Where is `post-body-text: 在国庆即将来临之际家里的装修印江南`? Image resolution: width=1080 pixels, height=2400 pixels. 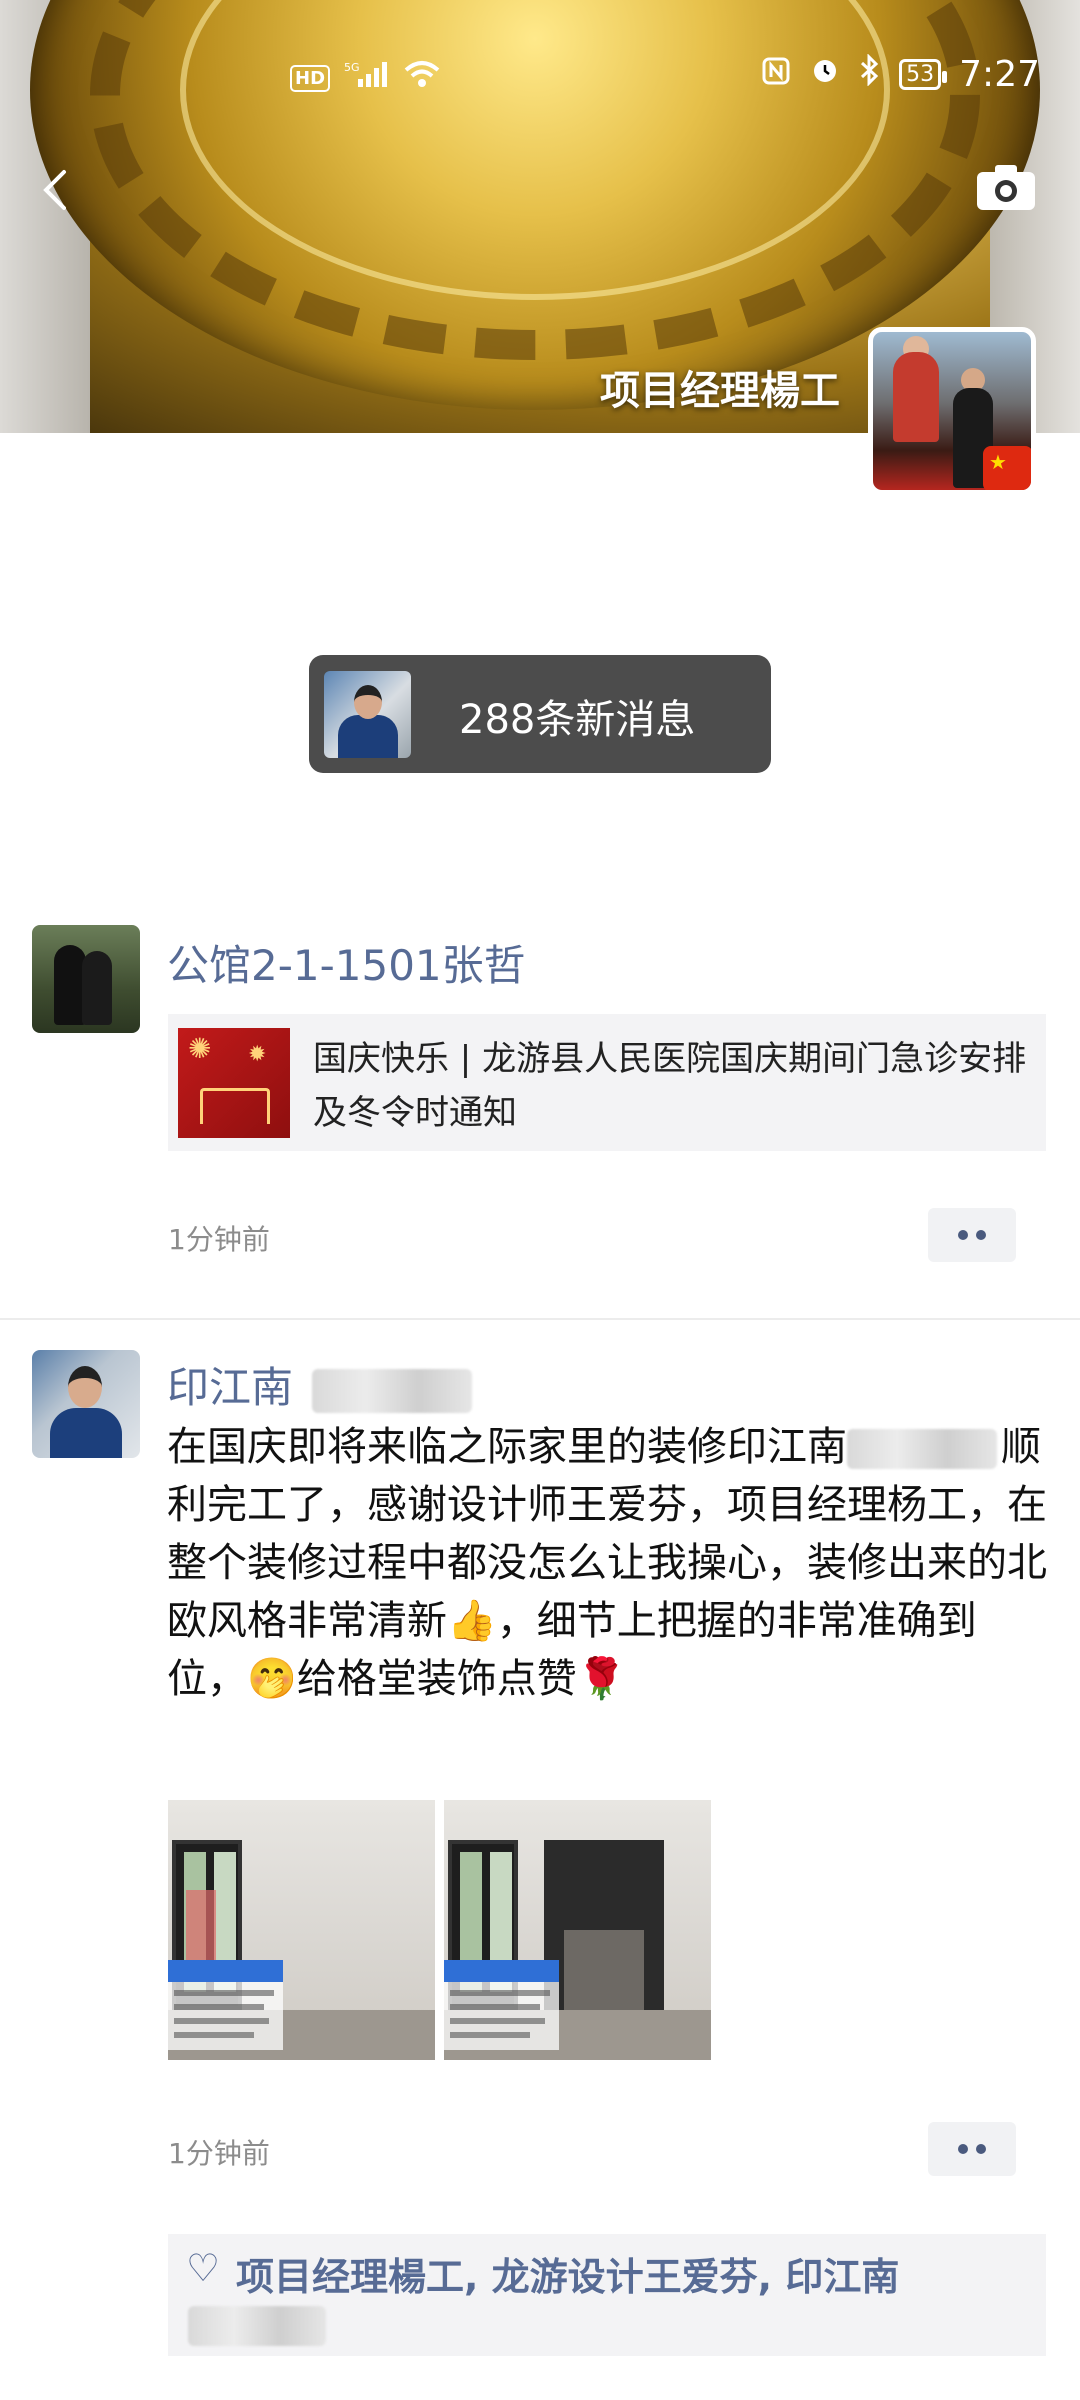
post-body-text: 在国庆即将来临之际家里的装修印江南 is located at coordinates (507, 1447).